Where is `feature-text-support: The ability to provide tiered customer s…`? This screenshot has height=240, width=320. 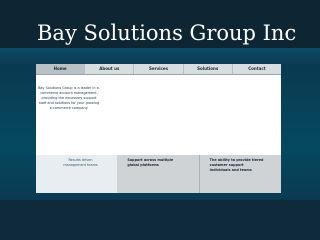 feature-text-support: The ability to provide tiered customer s… is located at coordinates (236, 165).